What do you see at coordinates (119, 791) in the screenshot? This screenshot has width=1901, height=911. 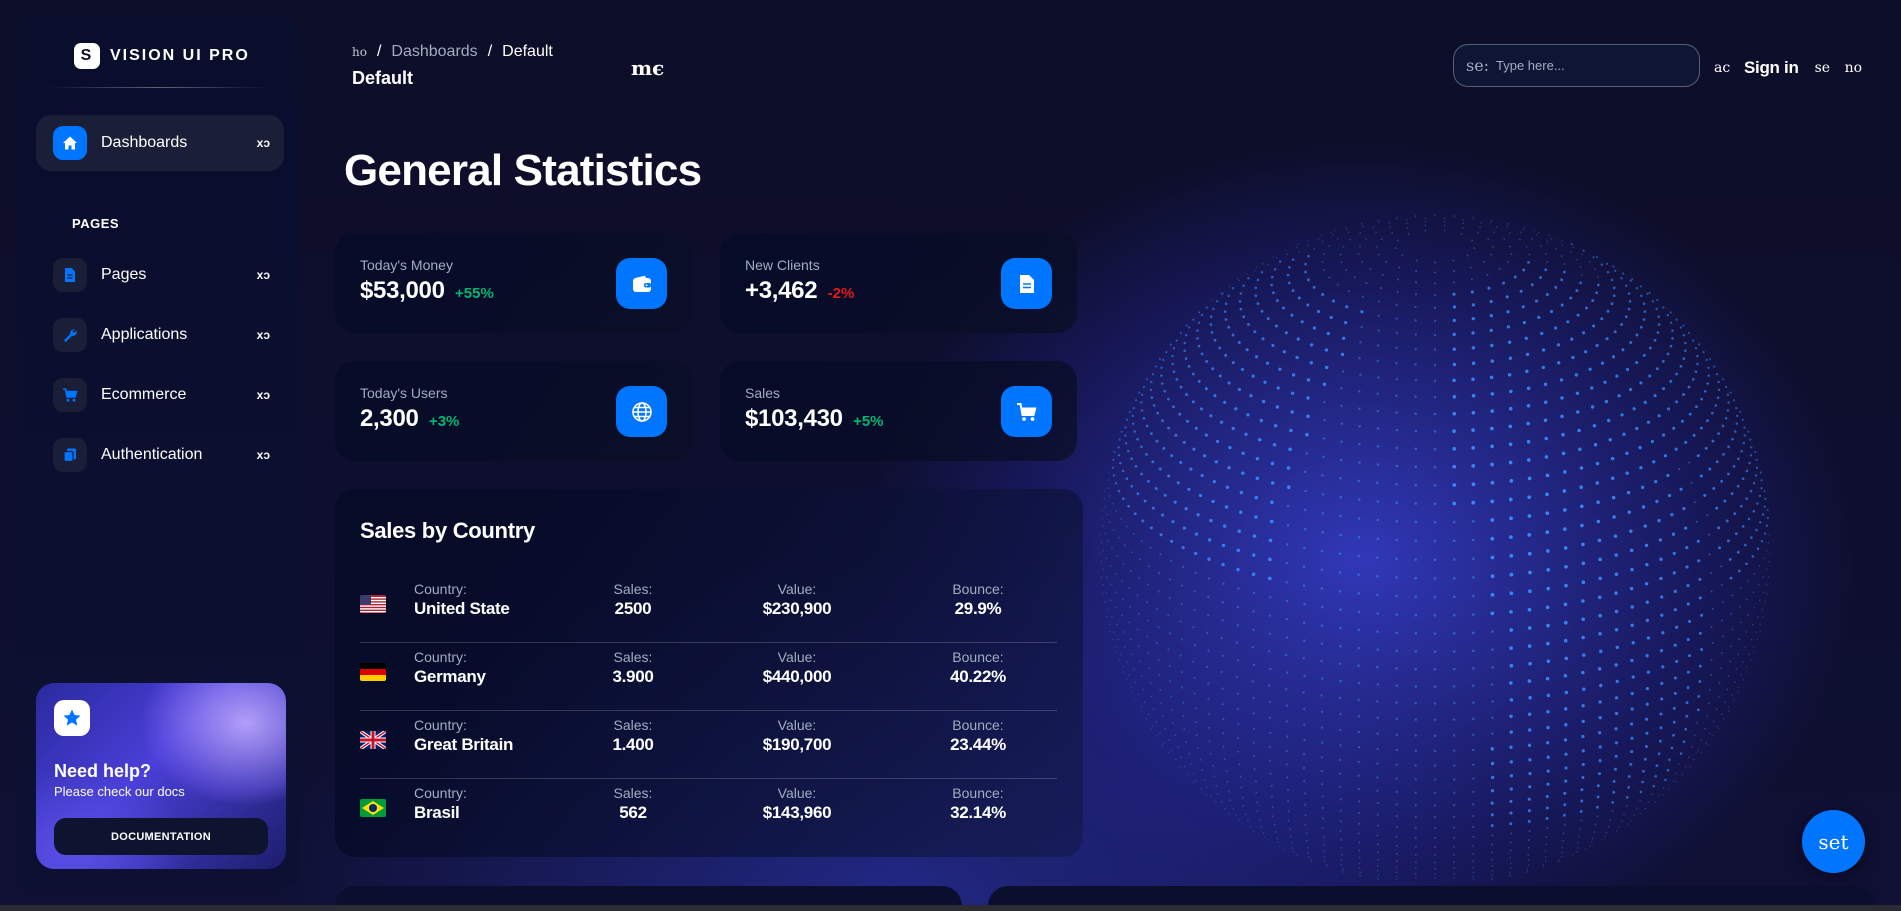 I see `help-subtitle: Please check our docs` at bounding box center [119, 791].